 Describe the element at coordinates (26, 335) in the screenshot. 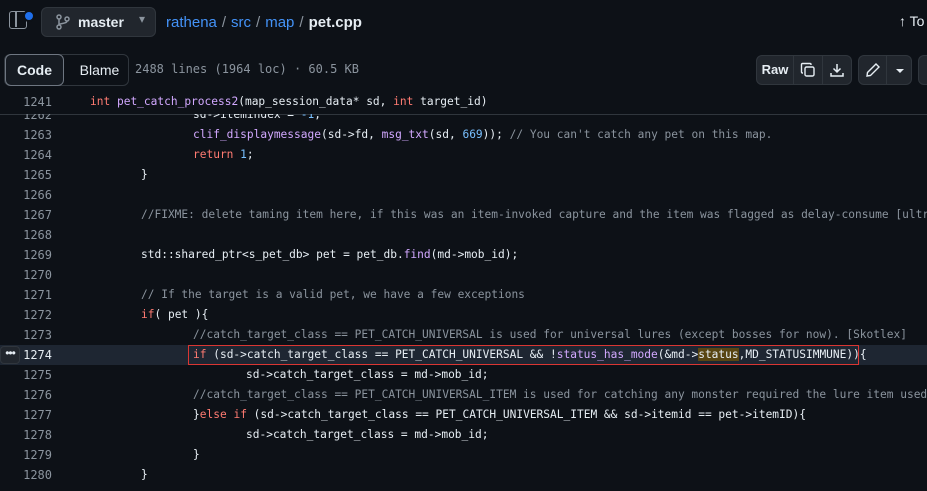

I see `line-number: 1273` at that location.